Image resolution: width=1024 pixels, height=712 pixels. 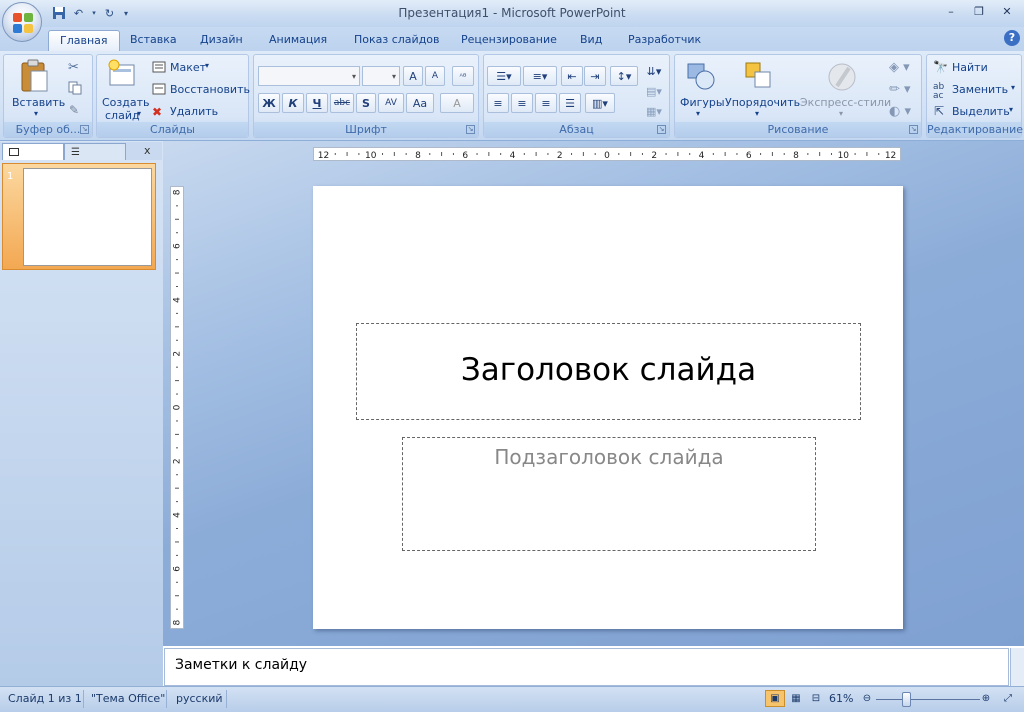 I want to click on paste-icon, so click(x=35, y=77).